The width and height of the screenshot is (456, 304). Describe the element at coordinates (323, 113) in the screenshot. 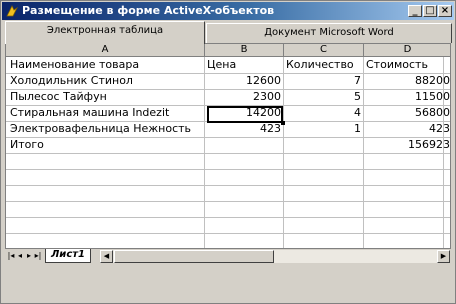

I see `cell-c4: 4` at that location.